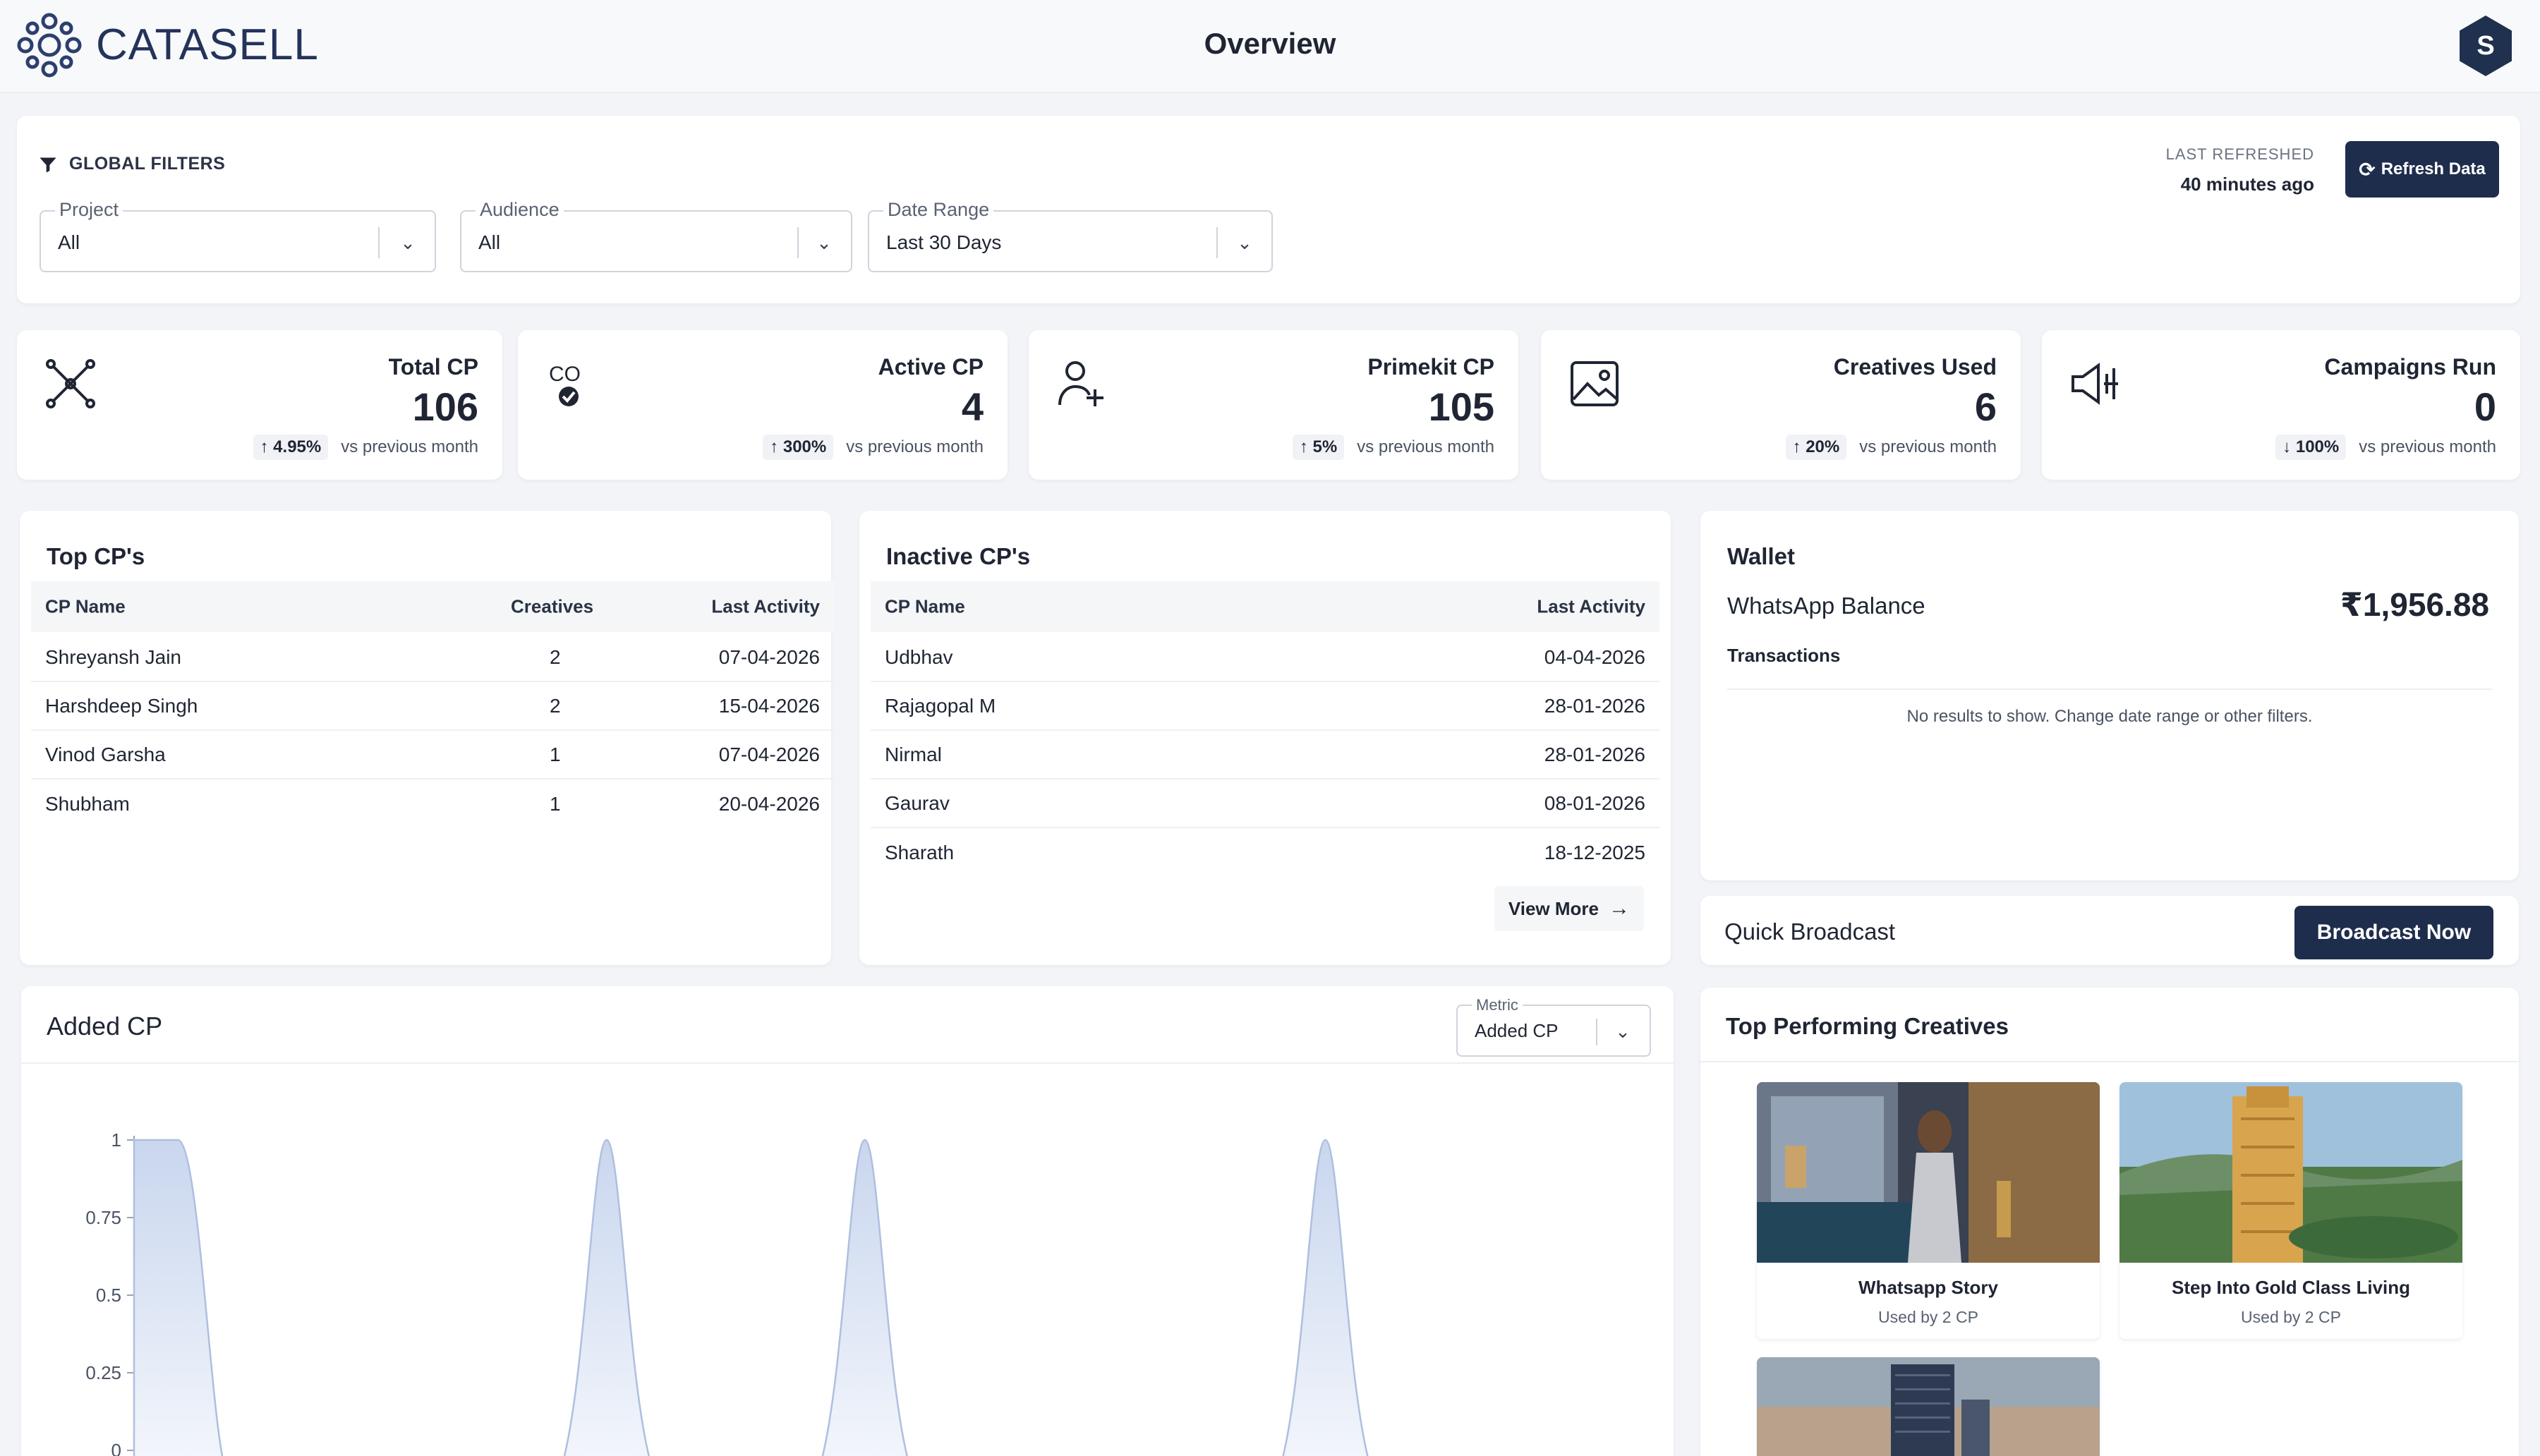 The image size is (2540, 1456). Describe the element at coordinates (804, 447) in the screenshot. I see `trend-value: 300%` at that location.